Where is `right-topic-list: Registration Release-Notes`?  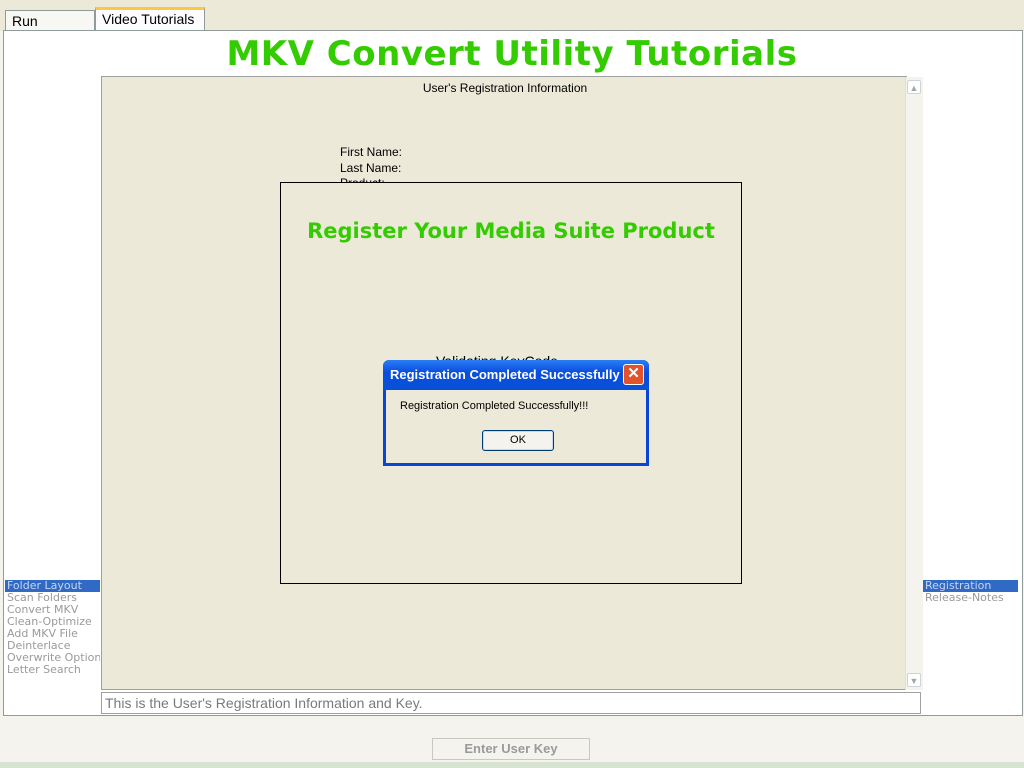 right-topic-list: Registration Release-Notes is located at coordinates (970, 592).